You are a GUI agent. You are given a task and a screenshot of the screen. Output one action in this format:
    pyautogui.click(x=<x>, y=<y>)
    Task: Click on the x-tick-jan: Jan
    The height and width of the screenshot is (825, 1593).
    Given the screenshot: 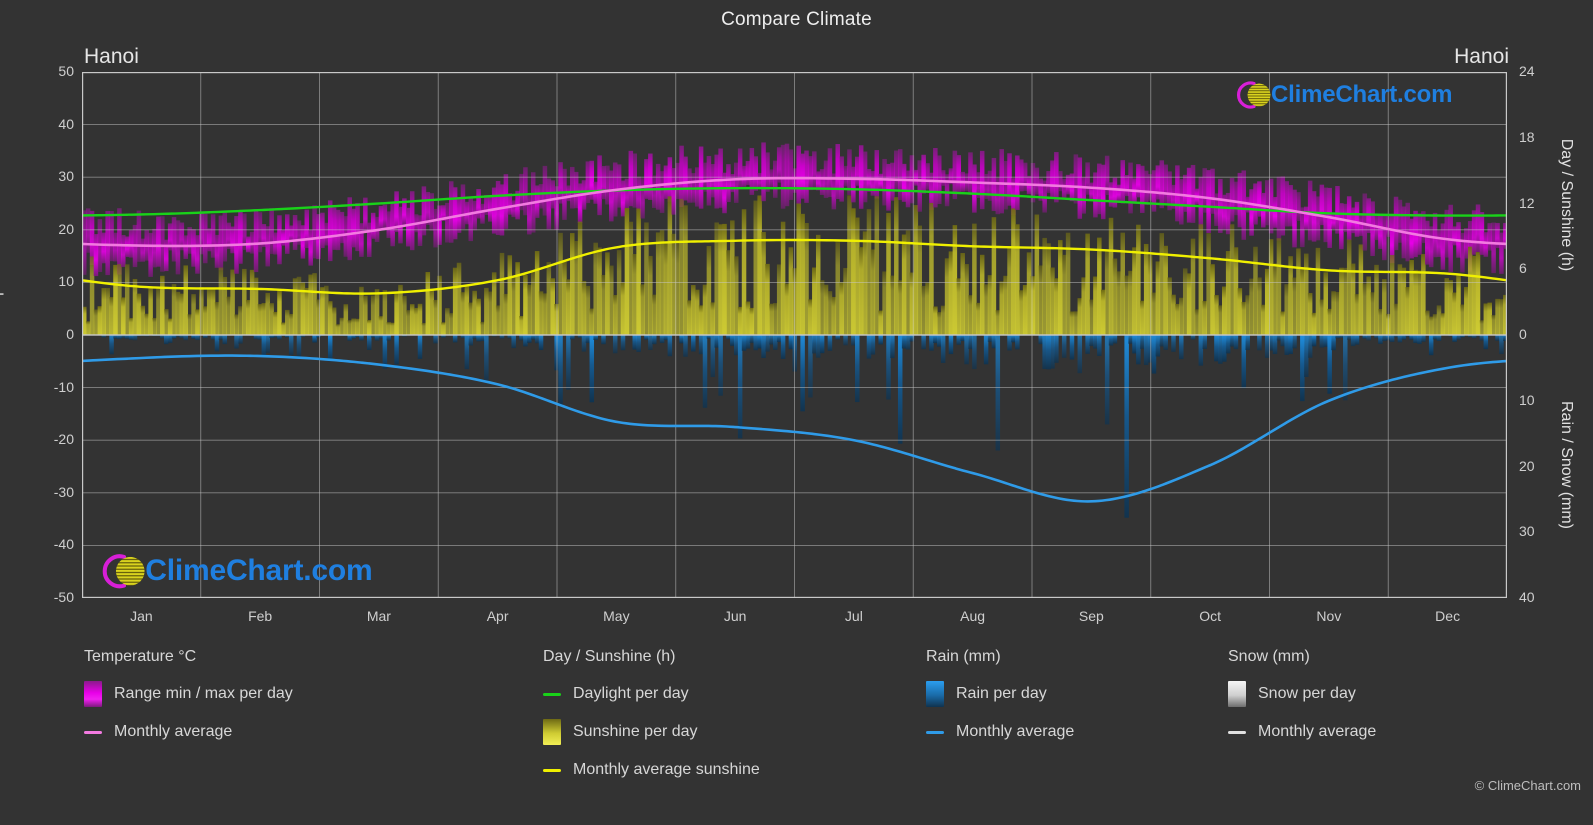 What is the action you would take?
    pyautogui.click(x=141, y=616)
    